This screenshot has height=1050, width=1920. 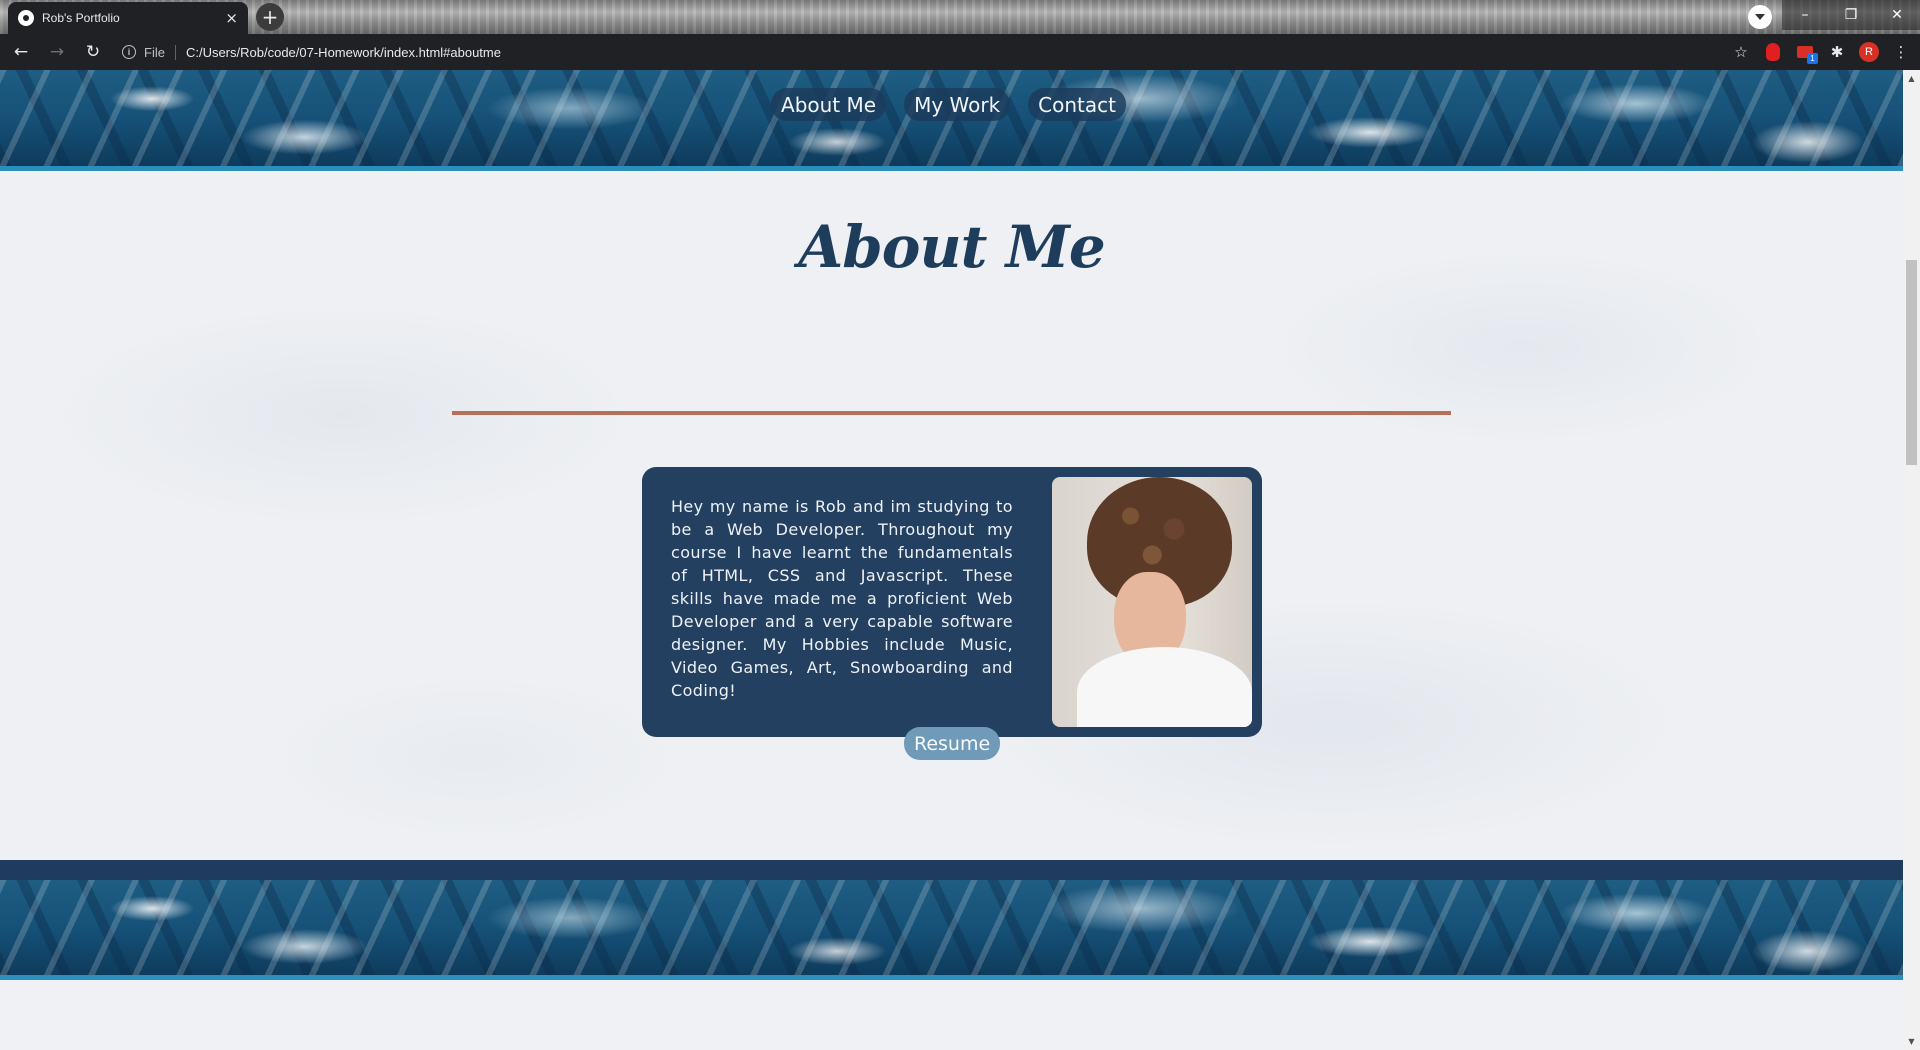 I want to click on forward-button: →, so click(x=57, y=52).